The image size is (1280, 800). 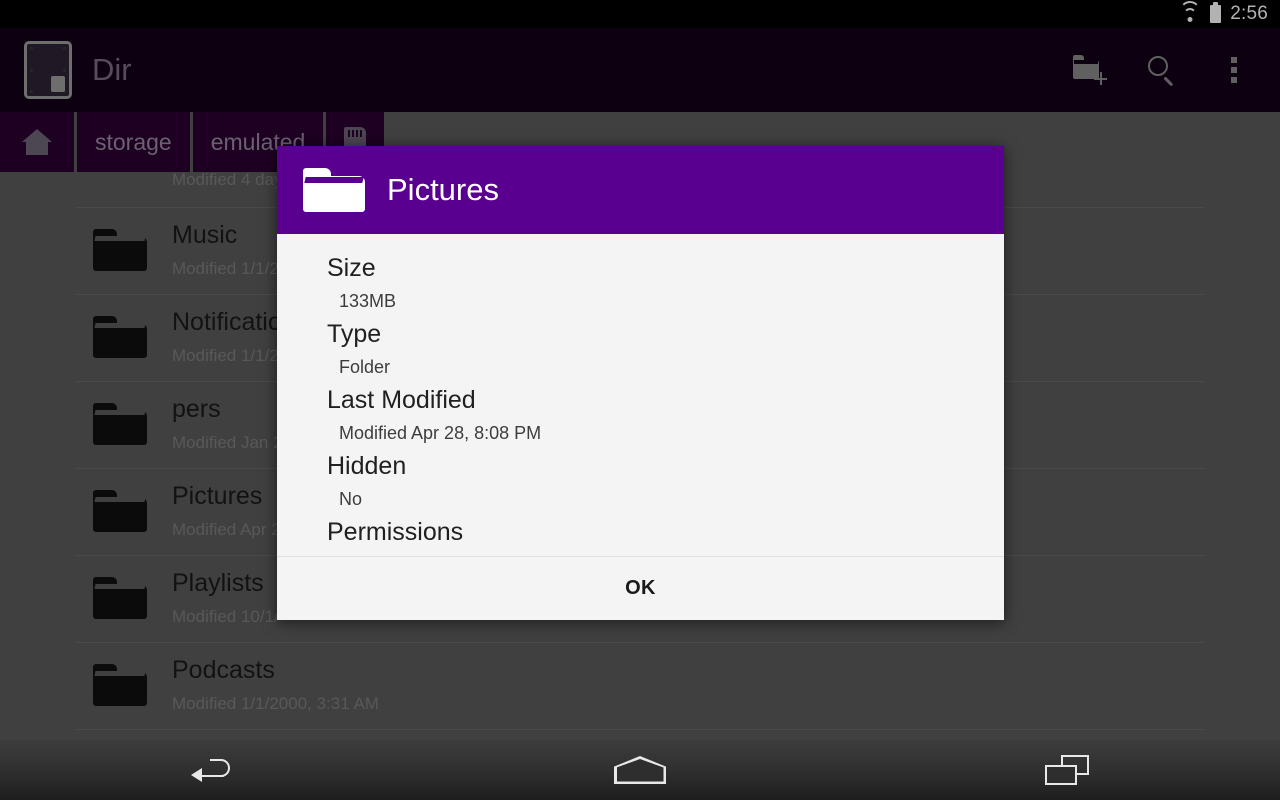 What do you see at coordinates (640, 349) in the screenshot?
I see `property-row-type: Type Folder` at bounding box center [640, 349].